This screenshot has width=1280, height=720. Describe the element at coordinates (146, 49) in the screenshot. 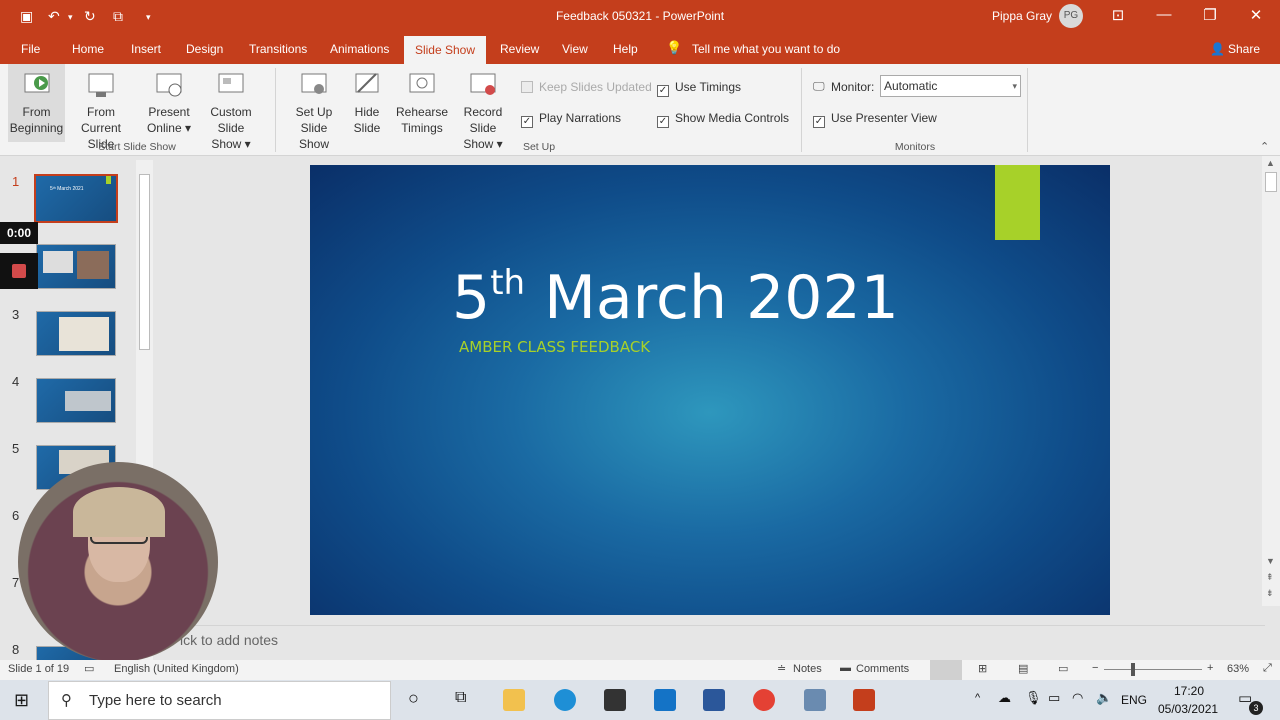

I see `tab-insert: Insert` at that location.